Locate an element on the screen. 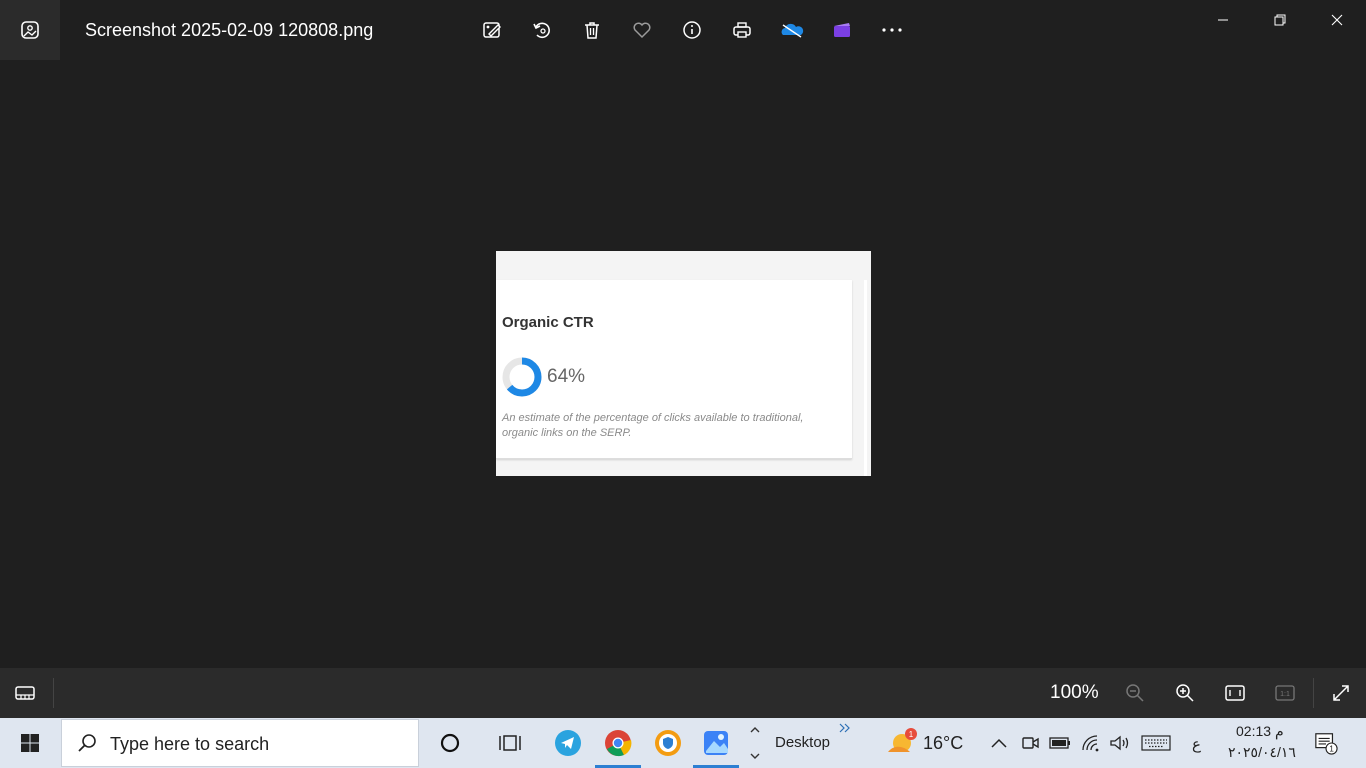  clock-time: 02:13 م is located at coordinates (1260, 731).